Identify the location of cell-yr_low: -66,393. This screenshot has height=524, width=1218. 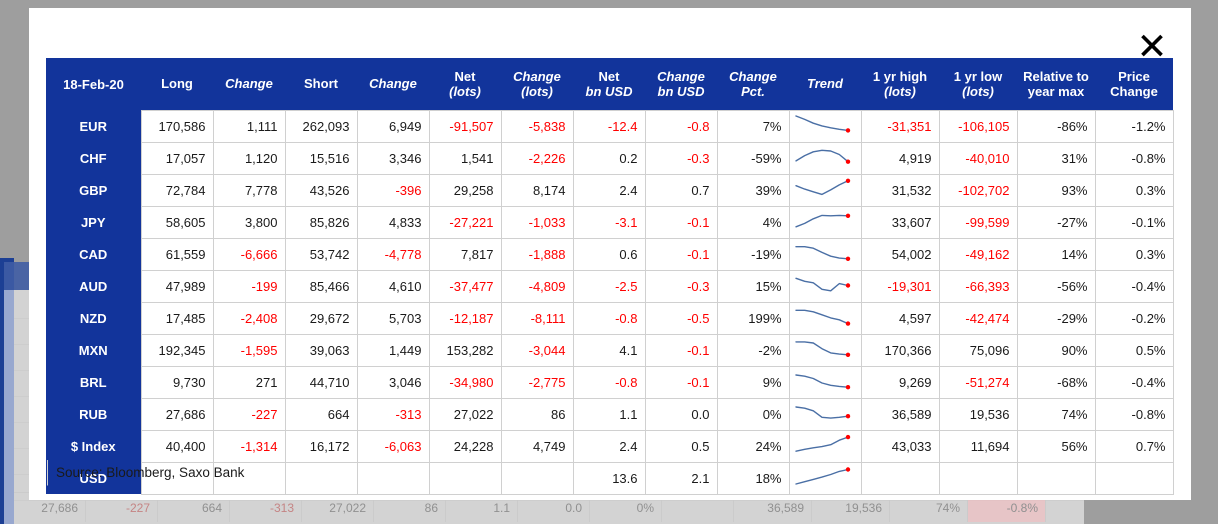
(978, 286).